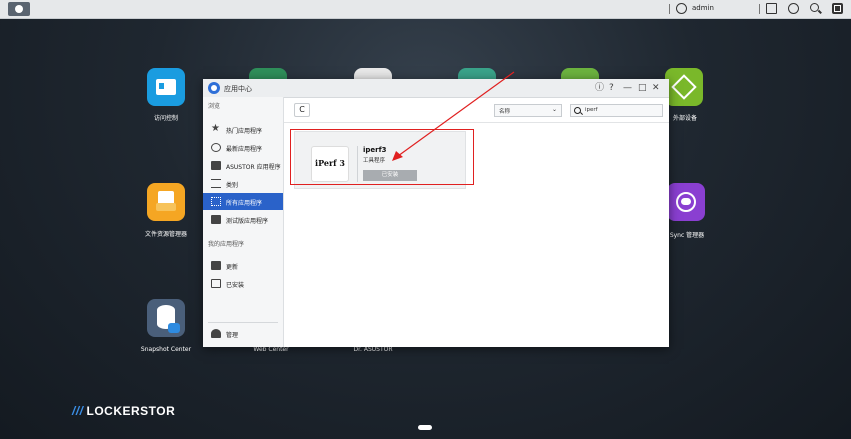 The width and height of the screenshot is (851, 439). What do you see at coordinates (453, 116) in the screenshot?
I see `annotation-arrow` at bounding box center [453, 116].